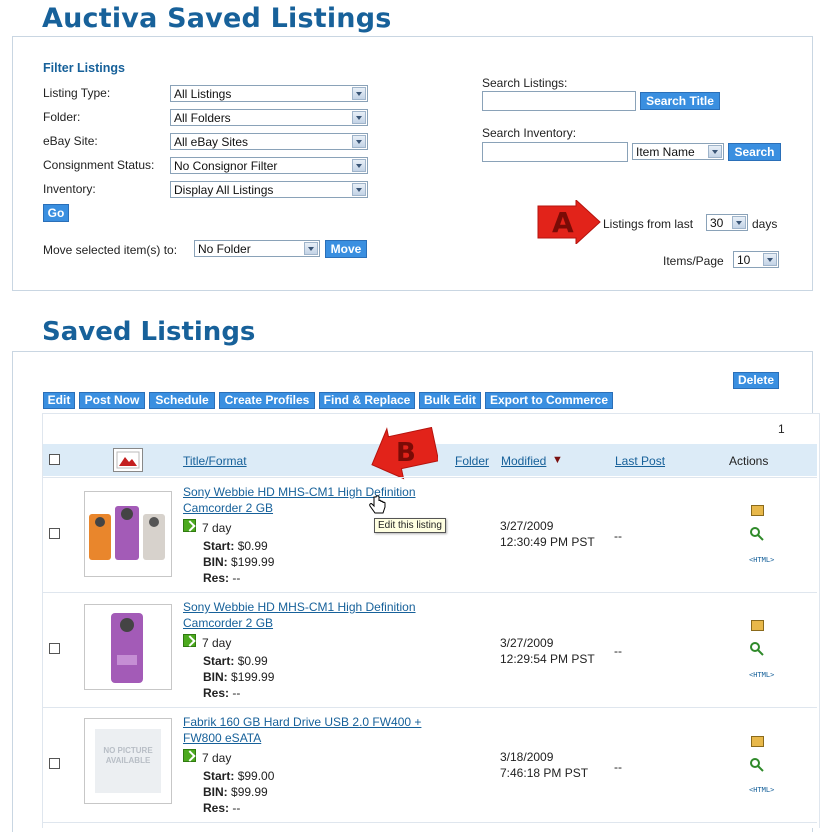 This screenshot has width=826, height=832. Describe the element at coordinates (756, 380) in the screenshot. I see `delete-button: Delete` at that location.